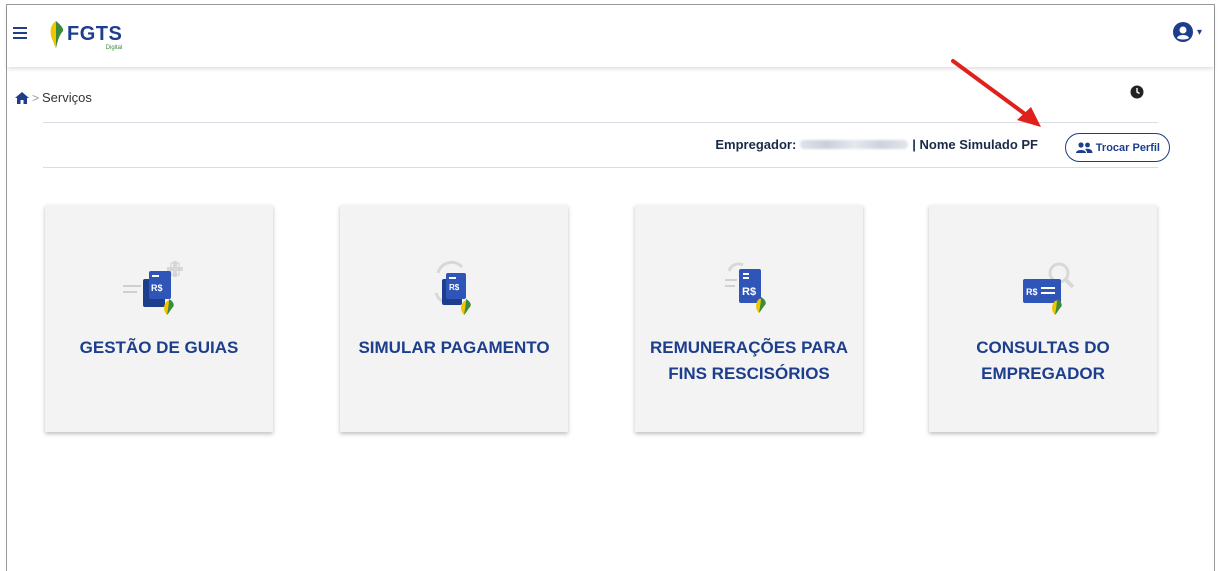 This screenshot has width=1219, height=571. Describe the element at coordinates (67, 97) in the screenshot. I see `breadcrumb-current: Serviços` at that location.